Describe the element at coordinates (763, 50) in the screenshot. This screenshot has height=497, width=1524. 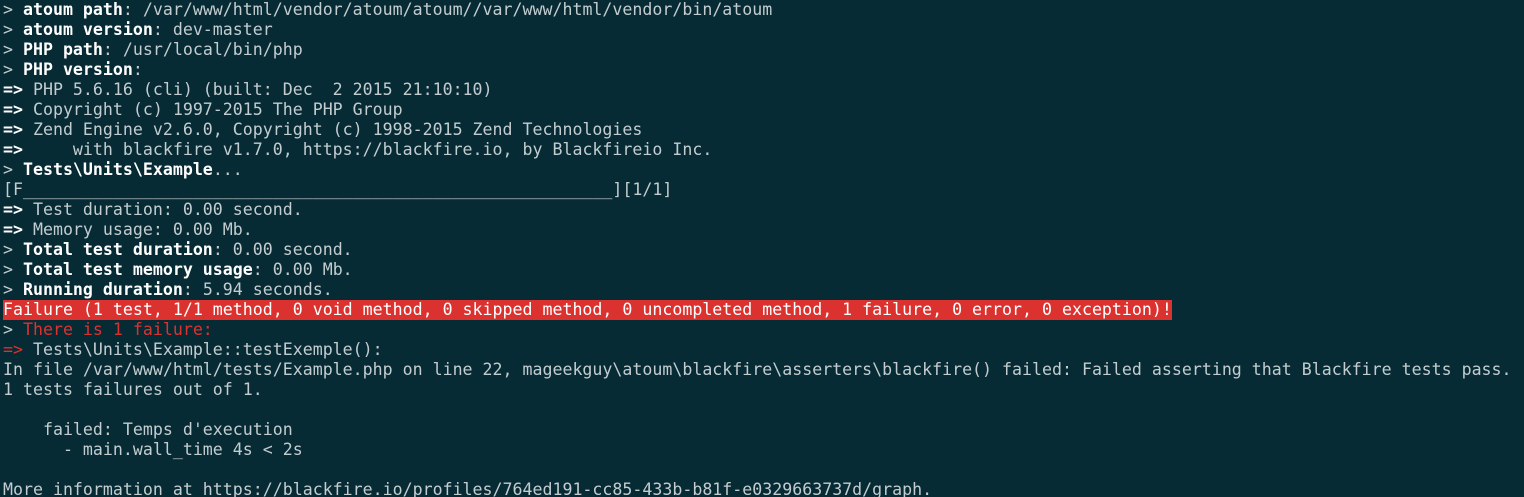
I see `php-path-line: > PHP path: /usr/local/bin/php` at that location.